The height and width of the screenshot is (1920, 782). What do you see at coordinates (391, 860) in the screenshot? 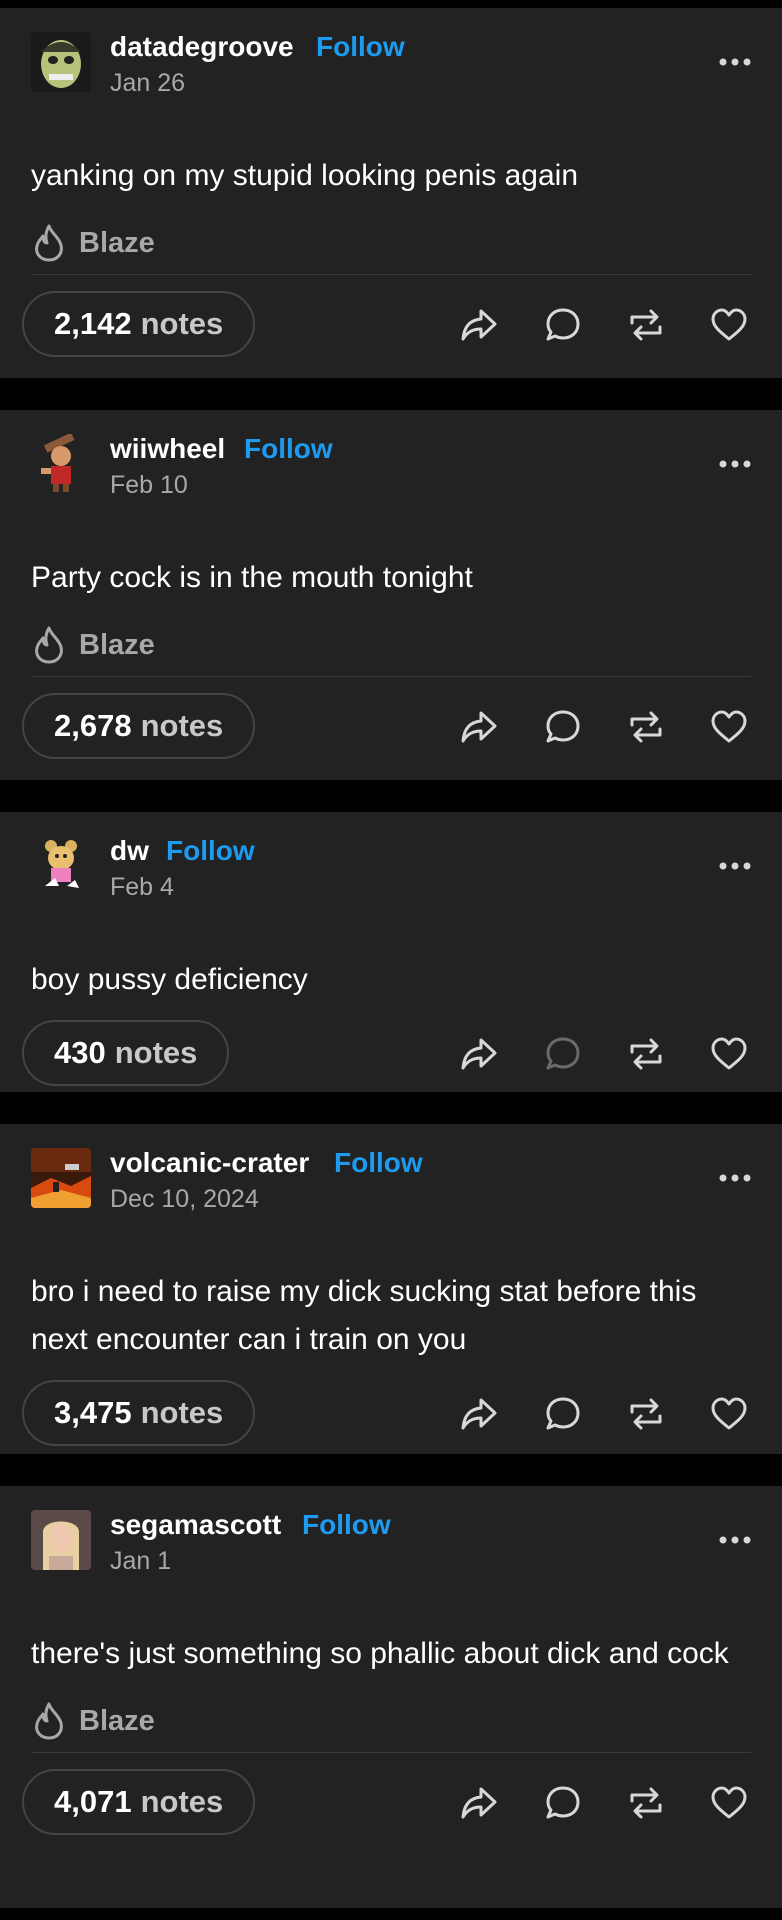
I see `post-header: dw Follow Feb 4` at bounding box center [391, 860].